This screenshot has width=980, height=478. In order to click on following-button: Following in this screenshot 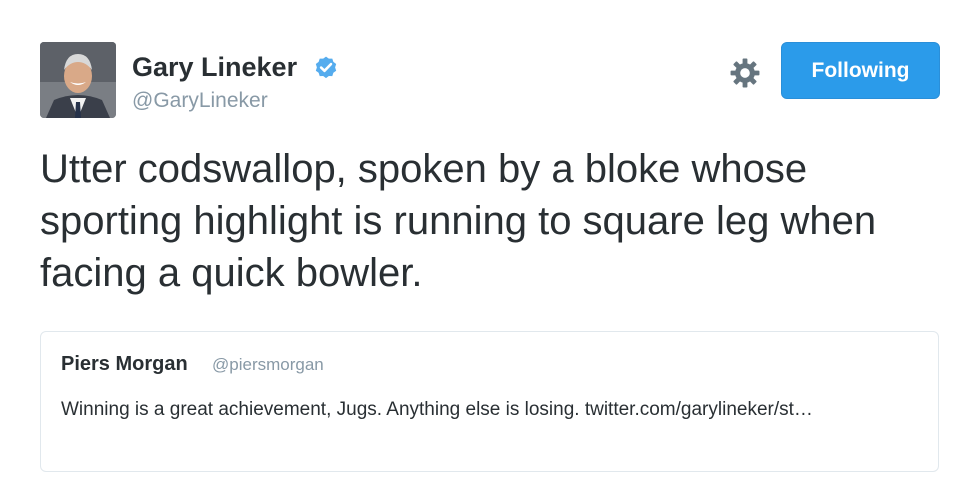, I will do `click(860, 70)`.